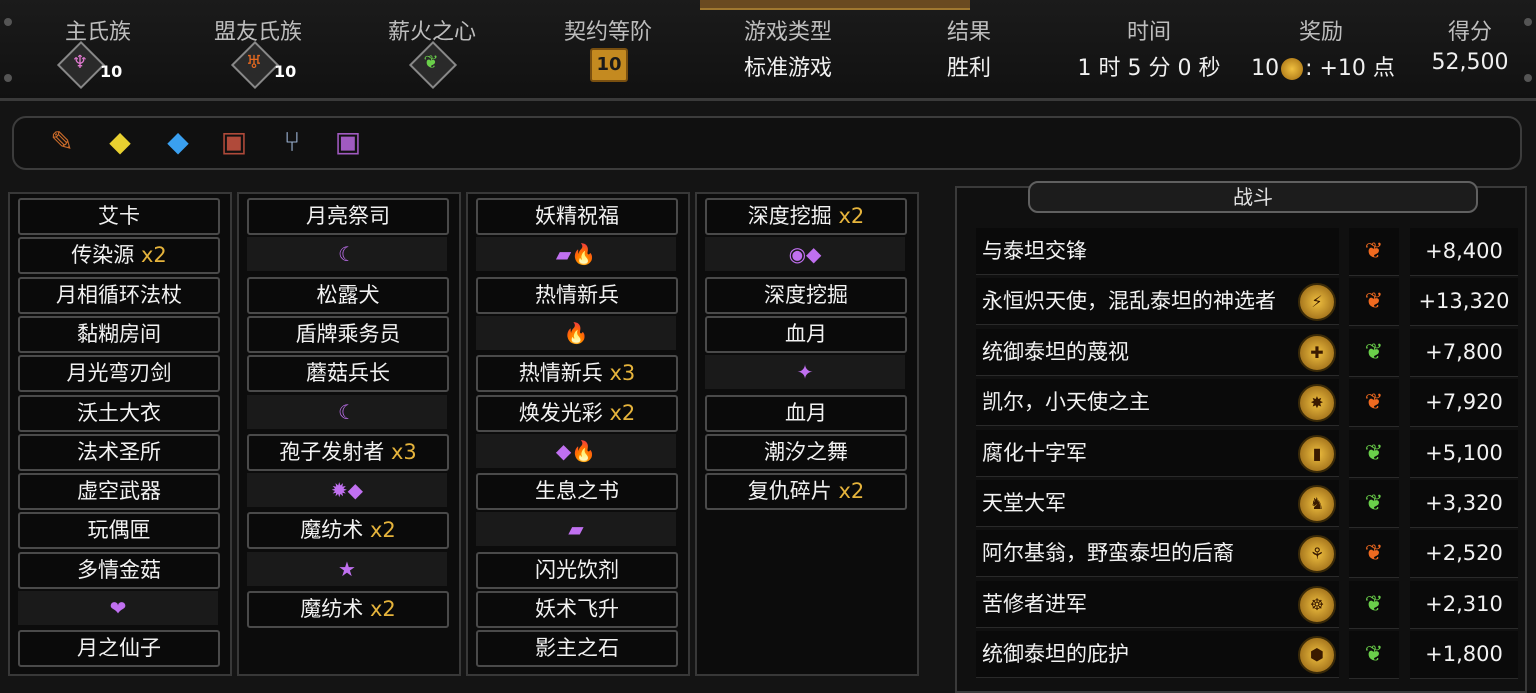 Image resolution: width=1536 pixels, height=693 pixels. Describe the element at coordinates (968, 32) in the screenshot. I see `header-result: 结果` at that location.